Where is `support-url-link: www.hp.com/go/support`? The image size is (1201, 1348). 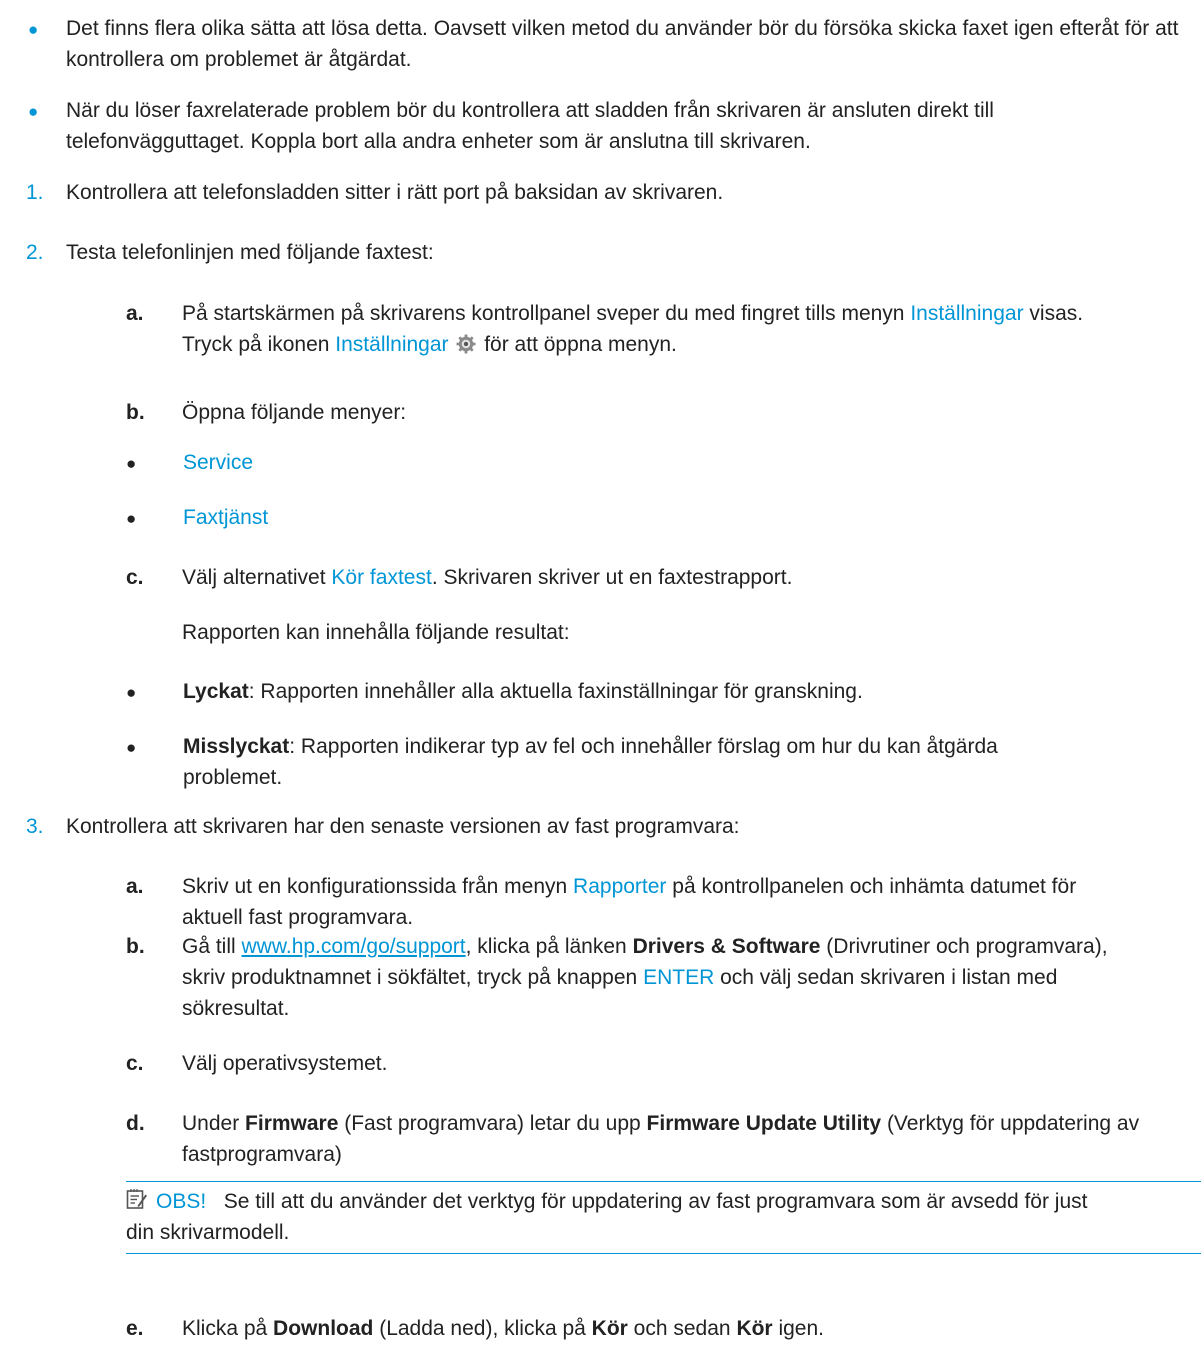
support-url-link: www.hp.com/go/support is located at coordinates (354, 946).